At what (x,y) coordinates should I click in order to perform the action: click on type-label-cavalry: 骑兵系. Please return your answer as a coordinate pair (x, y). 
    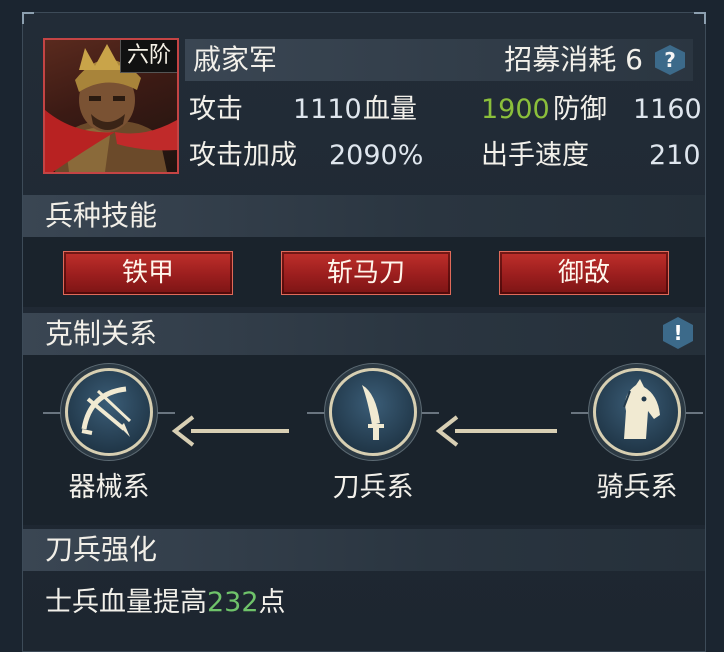
    Looking at the image, I should click on (637, 487).